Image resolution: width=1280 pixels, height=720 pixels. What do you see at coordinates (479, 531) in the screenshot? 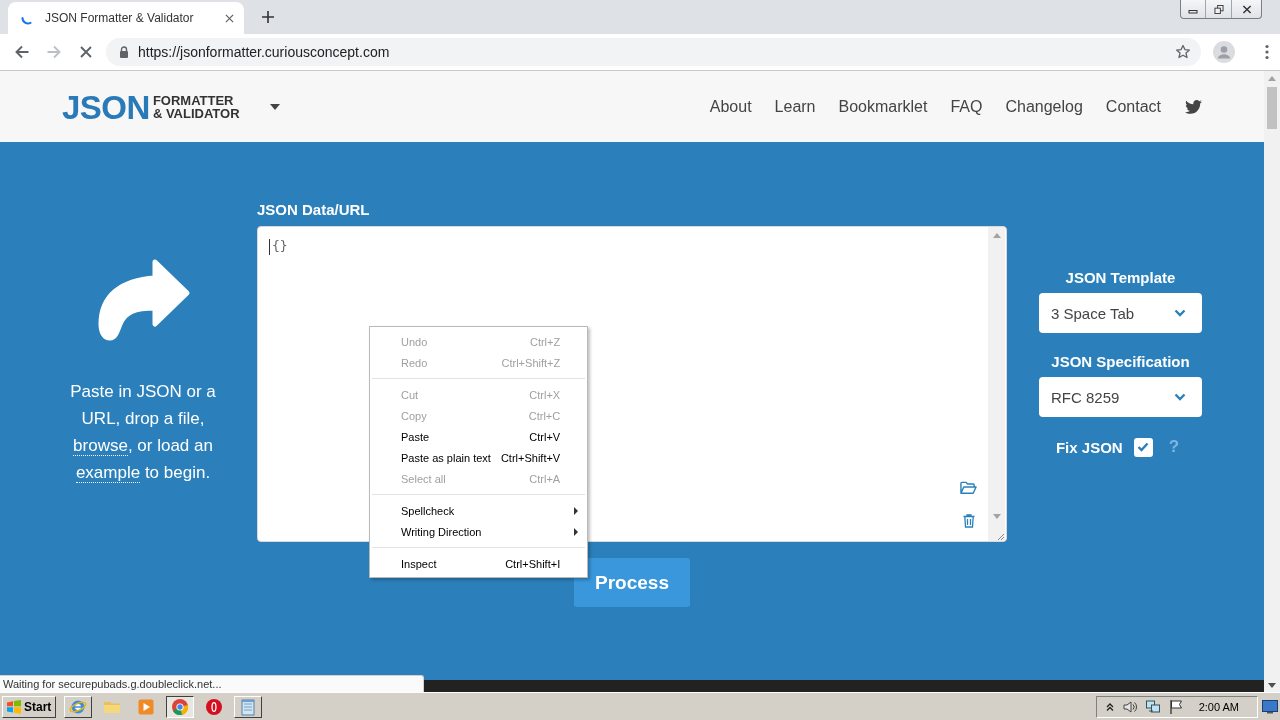
I see `menu-item: Writing Direction` at bounding box center [479, 531].